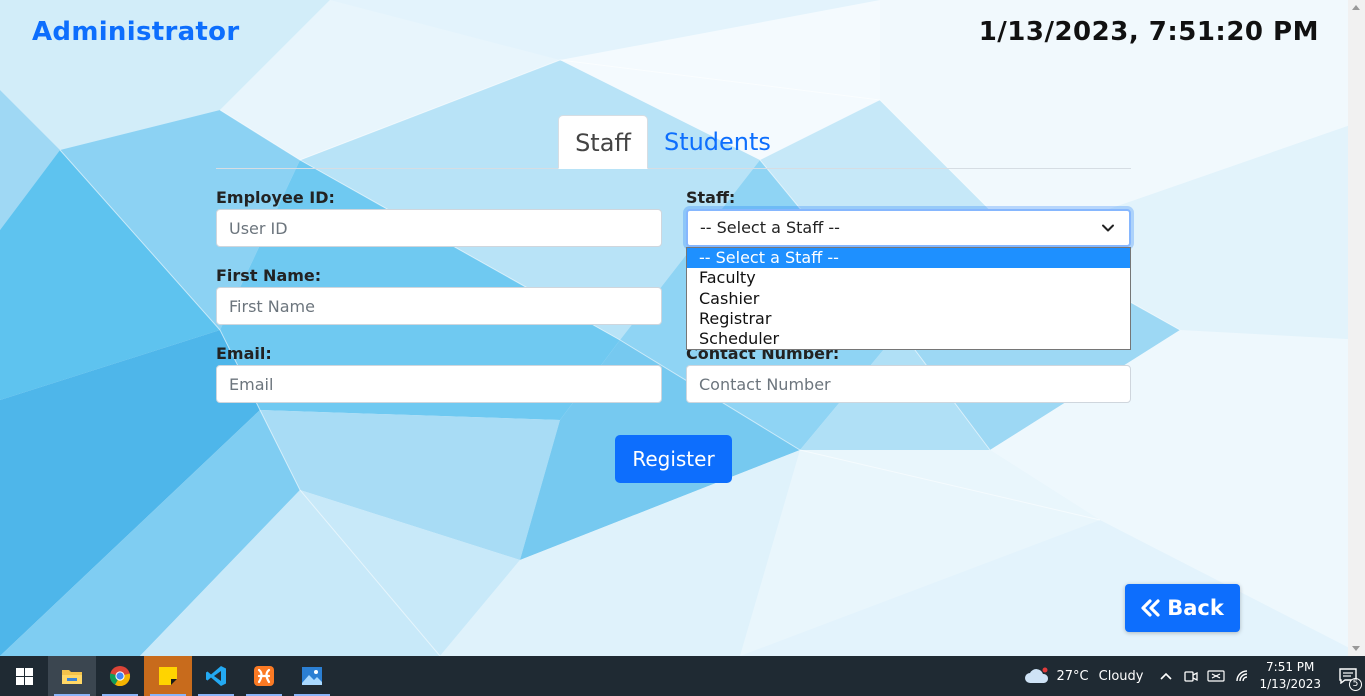  I want to click on tab-staff: Staff, so click(603, 142).